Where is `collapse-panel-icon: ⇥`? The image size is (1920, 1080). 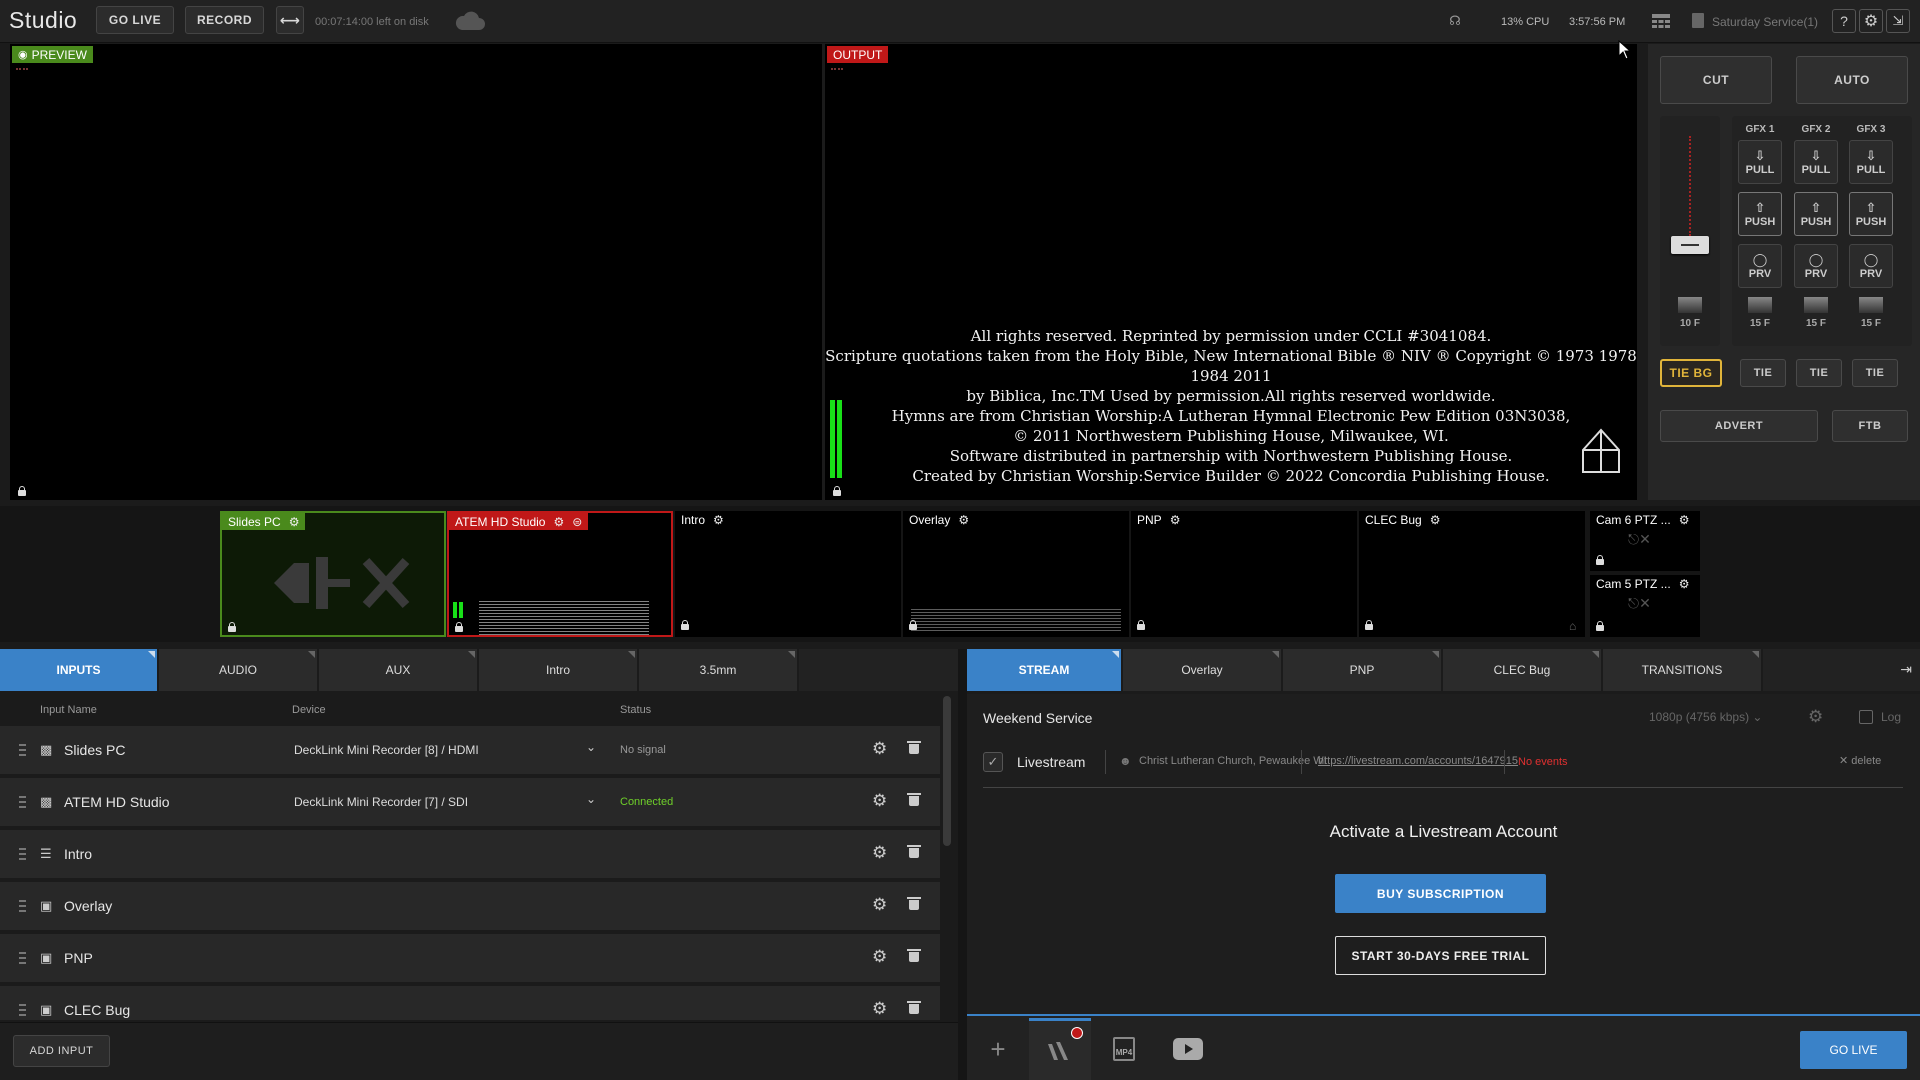 collapse-panel-icon: ⇥ is located at coordinates (1906, 669).